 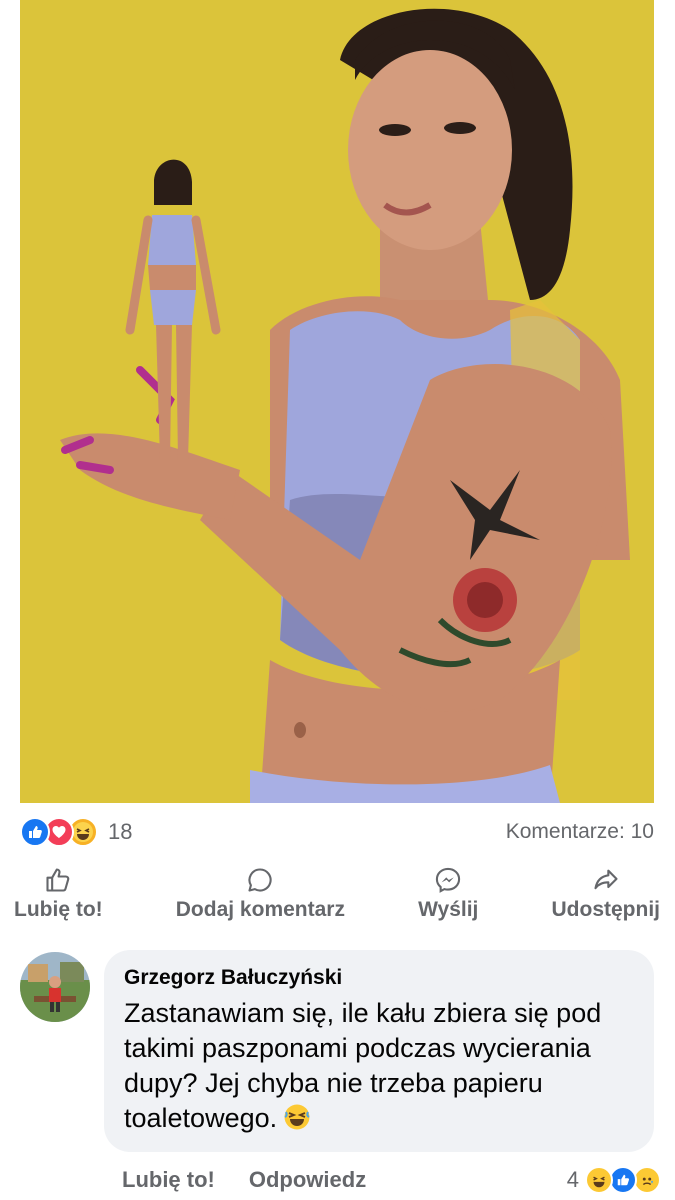 What do you see at coordinates (647, 1180) in the screenshot?
I see `sad-icon` at bounding box center [647, 1180].